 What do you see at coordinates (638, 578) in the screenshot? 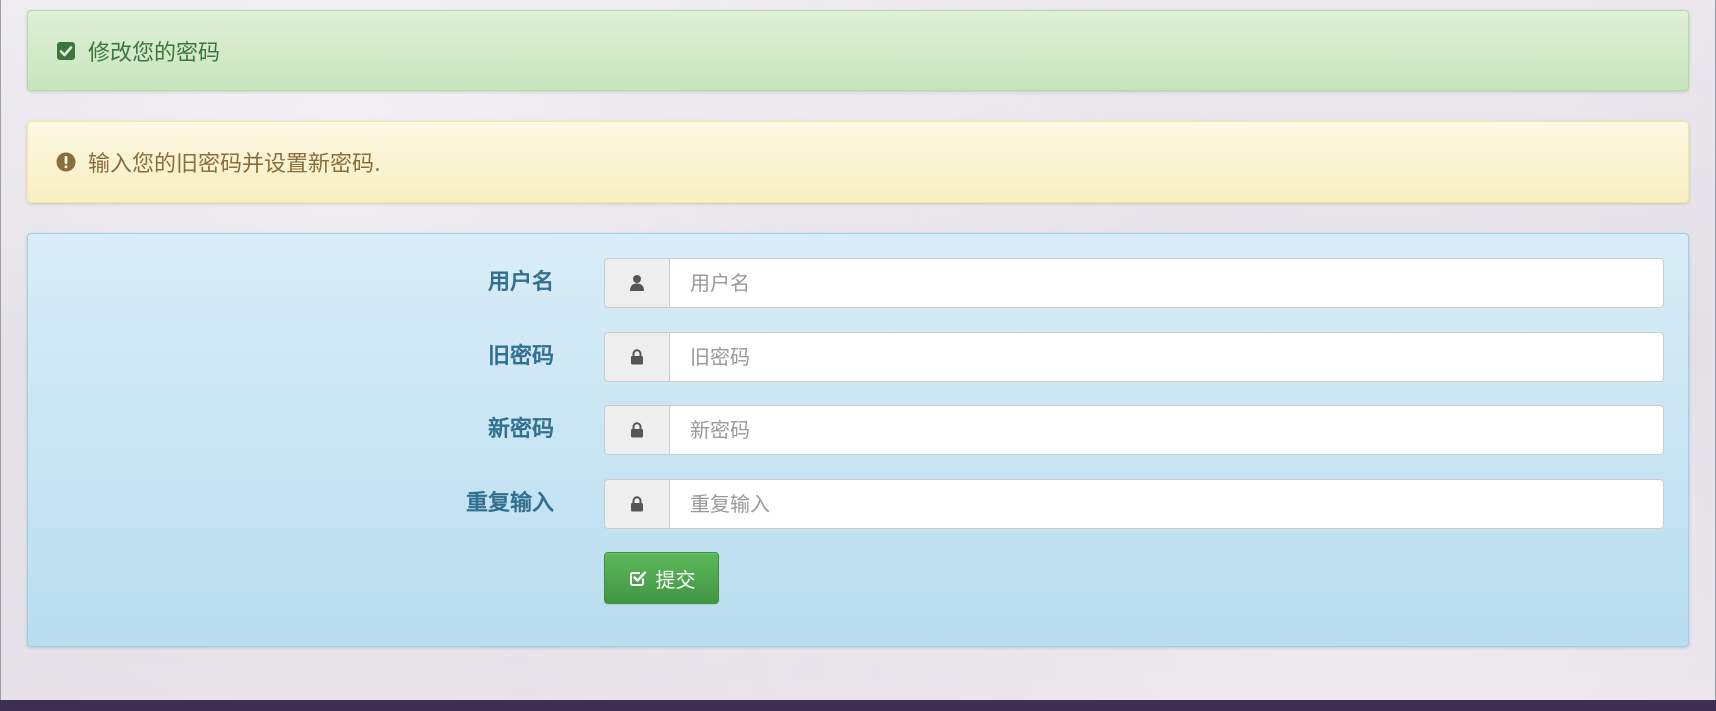
I see `check-square-outline-icon` at bounding box center [638, 578].